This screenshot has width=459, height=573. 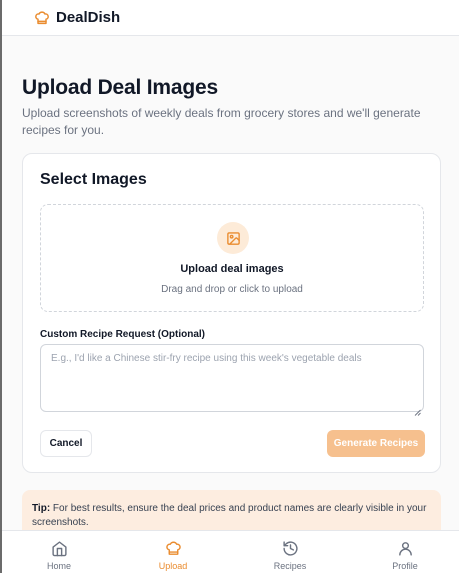 I want to click on history-icon, so click(x=290, y=548).